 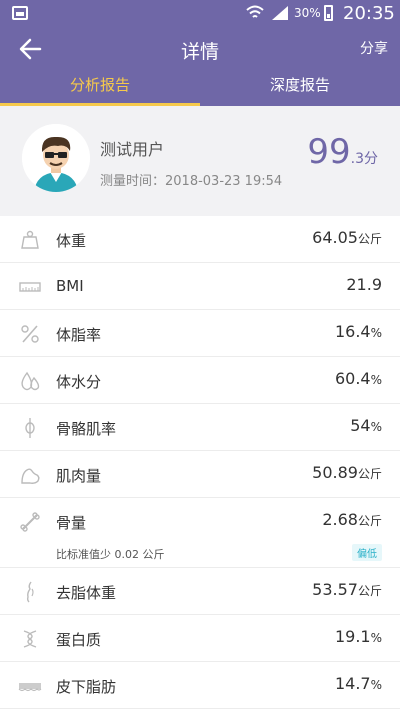 What do you see at coordinates (280, 13) in the screenshot?
I see `signal-icon` at bounding box center [280, 13].